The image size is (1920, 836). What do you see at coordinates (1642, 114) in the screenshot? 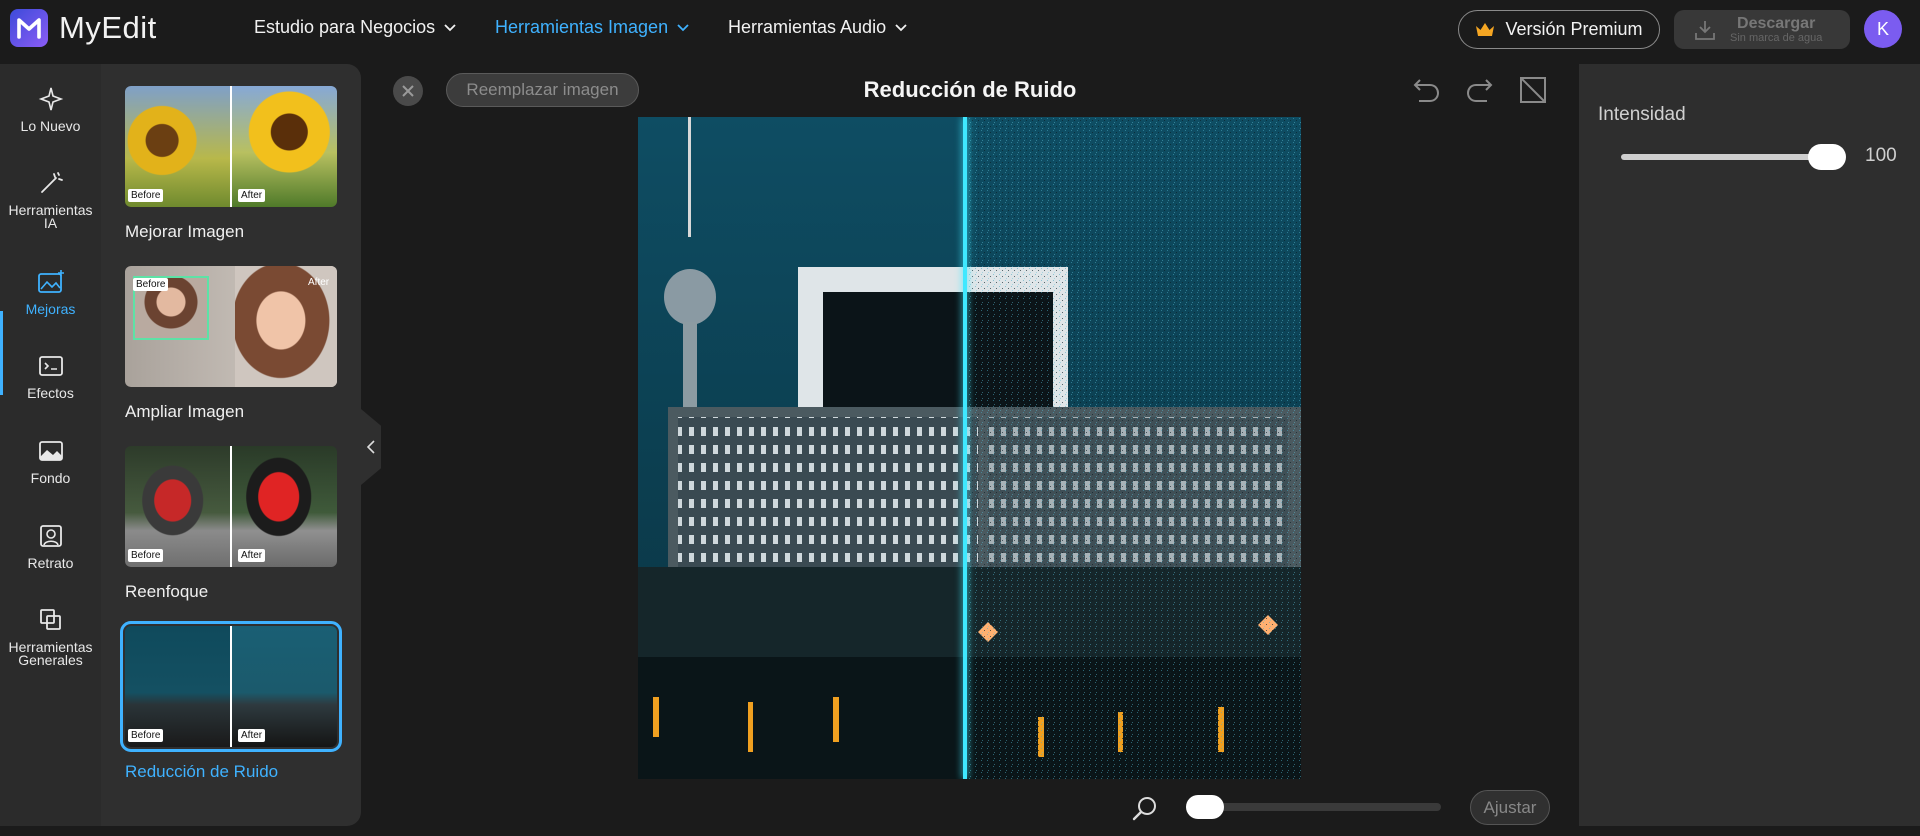
I see `intensity-label: Intensidad` at bounding box center [1642, 114].